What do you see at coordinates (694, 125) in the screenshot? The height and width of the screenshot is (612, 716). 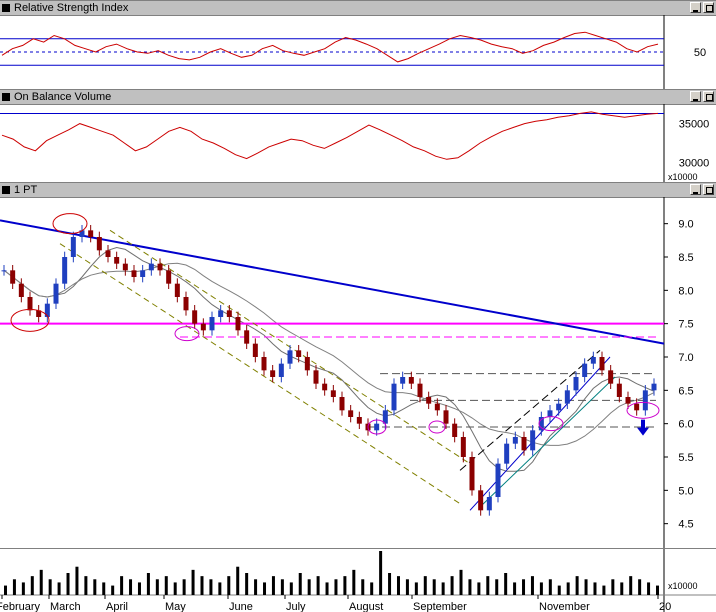 I see `obv-tick-label: 35000` at bounding box center [694, 125].